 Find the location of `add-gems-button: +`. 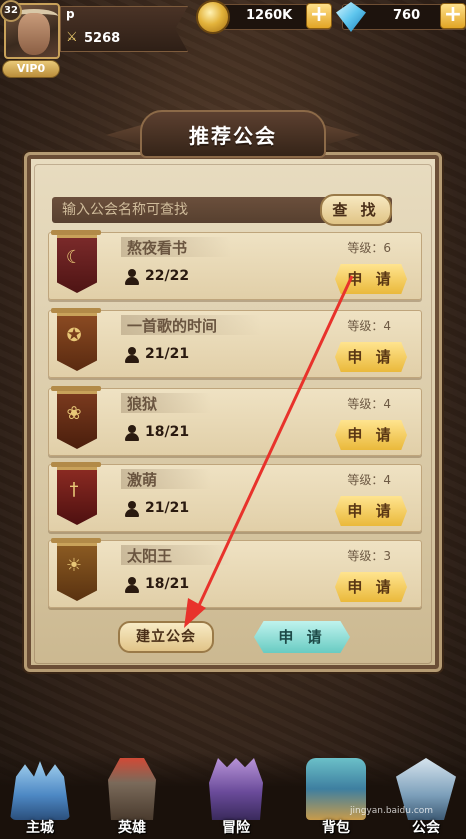

add-gems-button: + is located at coordinates (453, 16).